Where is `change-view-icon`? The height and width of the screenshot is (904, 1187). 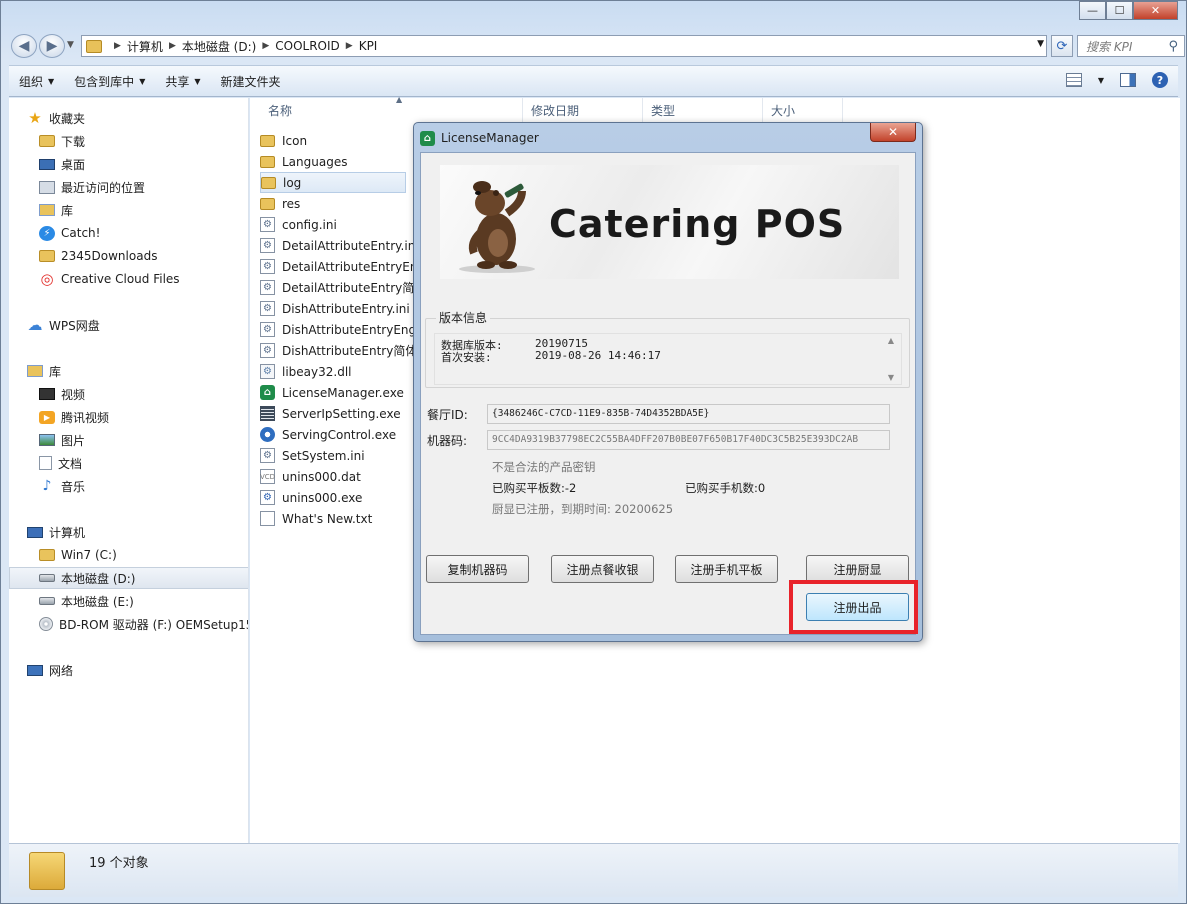 change-view-icon is located at coordinates (1073, 80).